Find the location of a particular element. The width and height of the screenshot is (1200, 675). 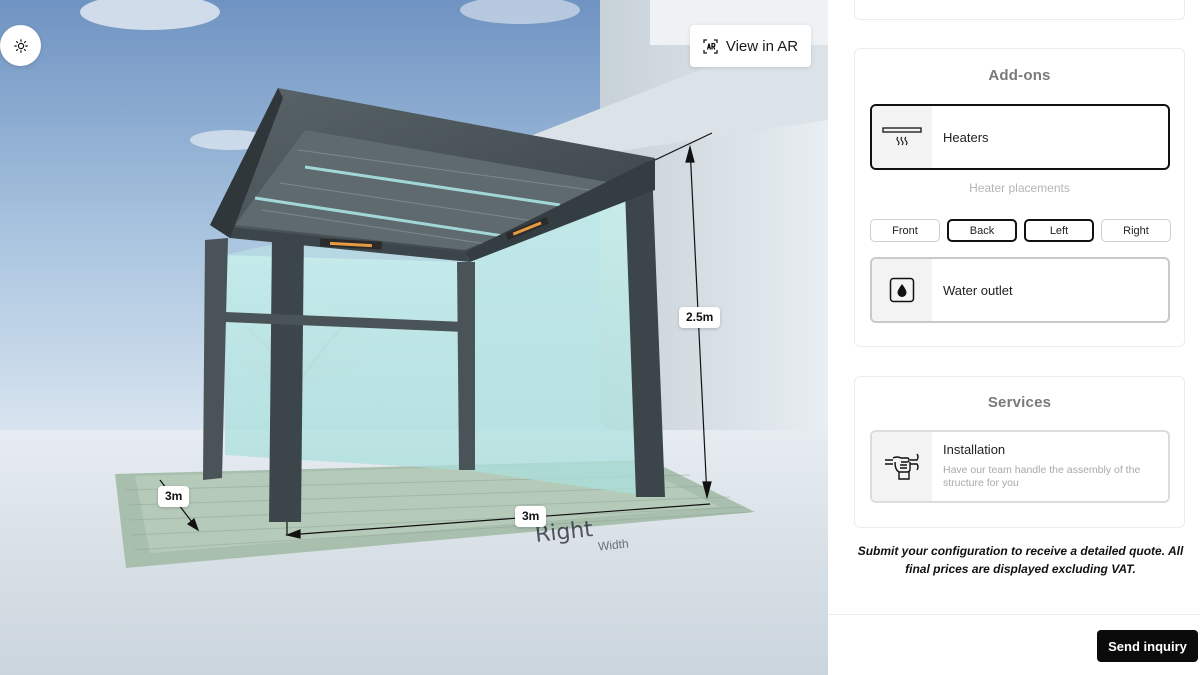

wrench-hand-icon is located at coordinates (902, 466).